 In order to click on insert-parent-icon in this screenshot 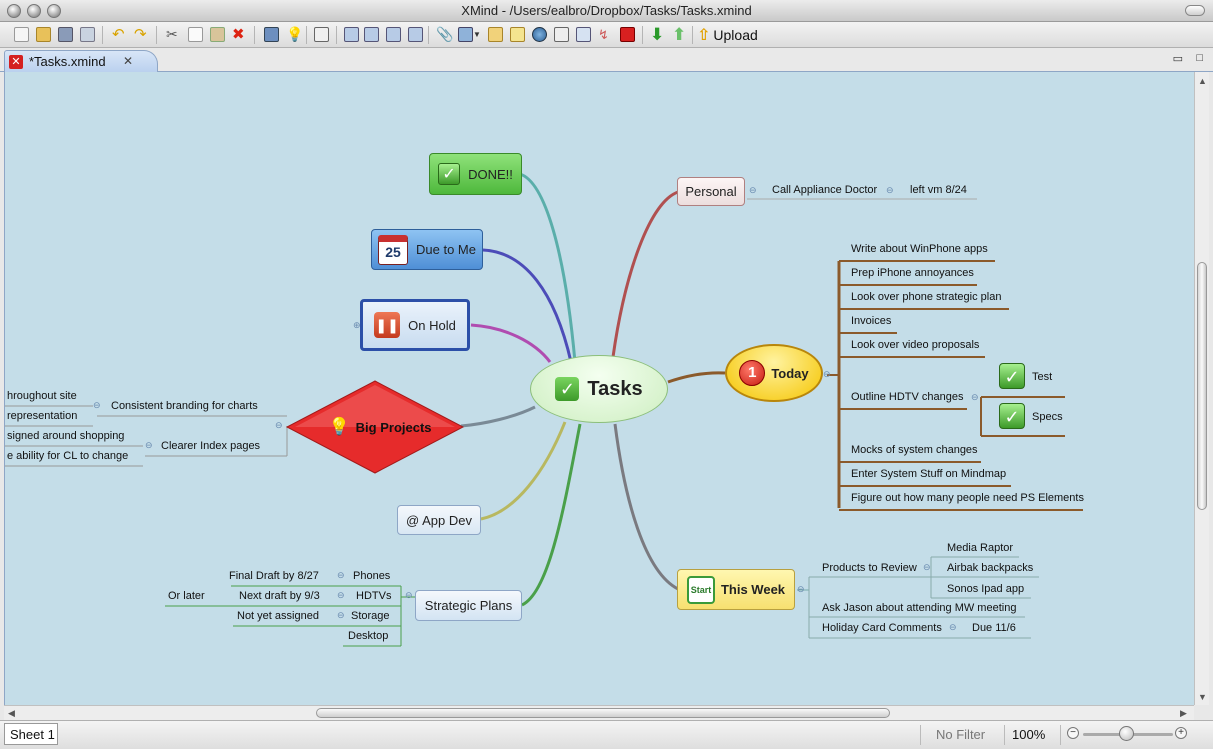, I will do `click(393, 34)`.